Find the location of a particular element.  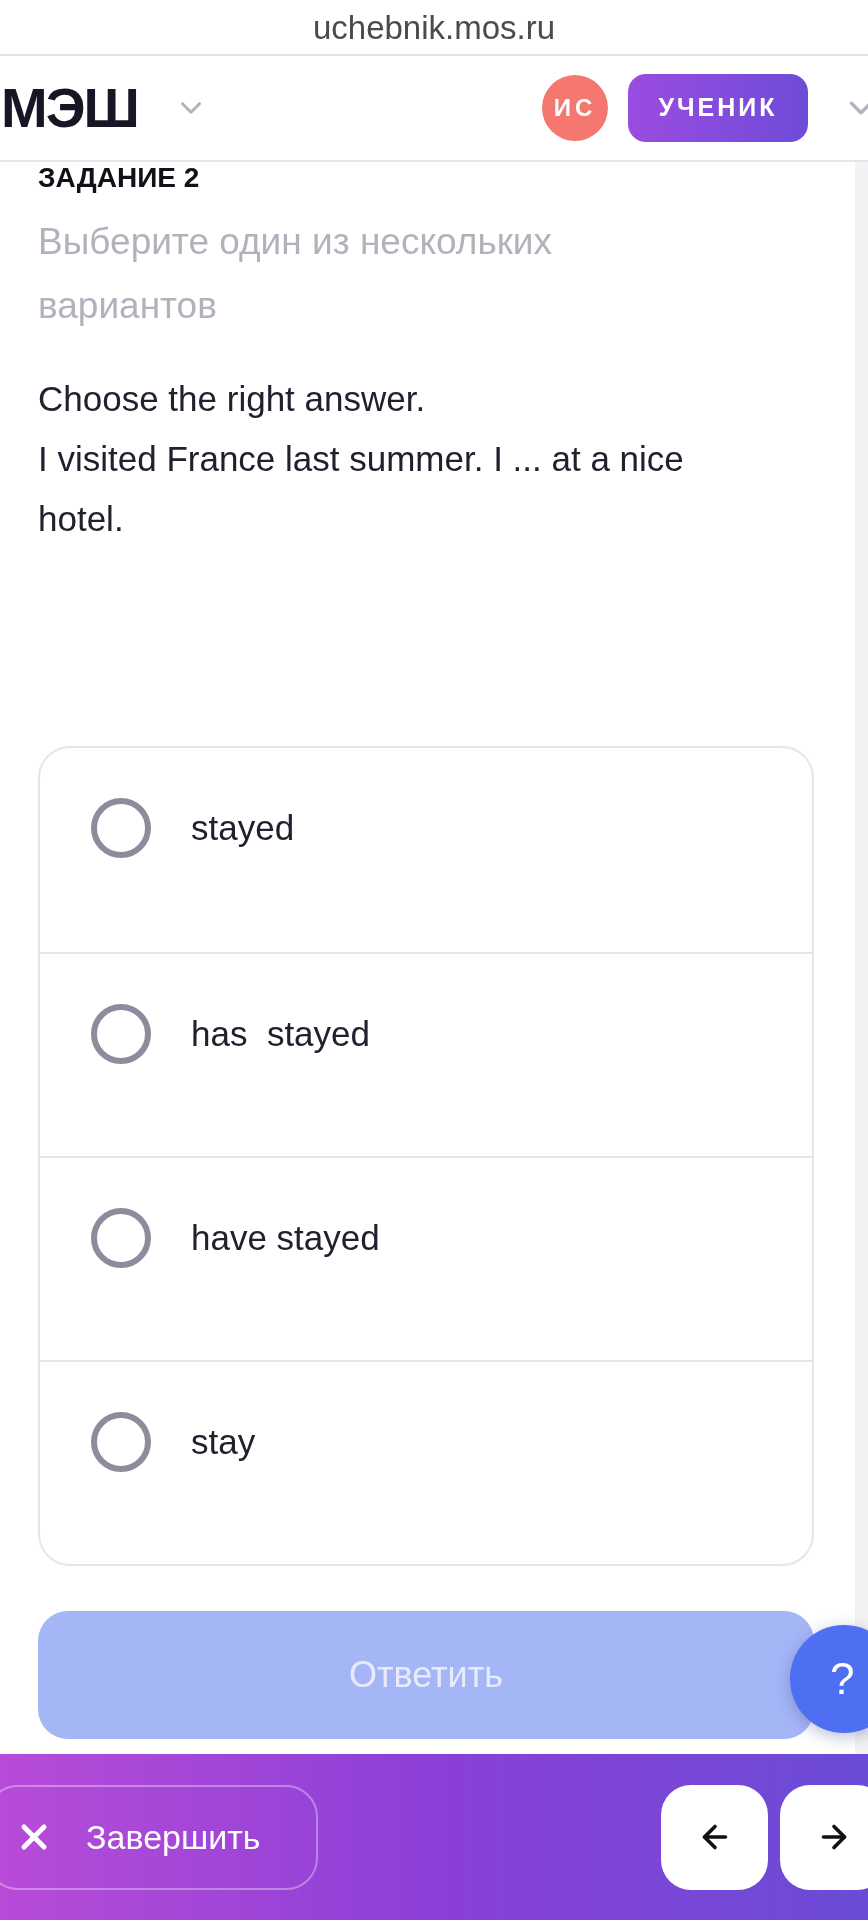

back-button is located at coordinates (714, 1837).